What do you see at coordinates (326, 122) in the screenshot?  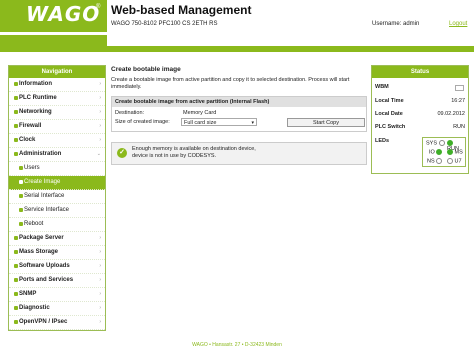 I see `start-copy-button: Start Copy` at bounding box center [326, 122].